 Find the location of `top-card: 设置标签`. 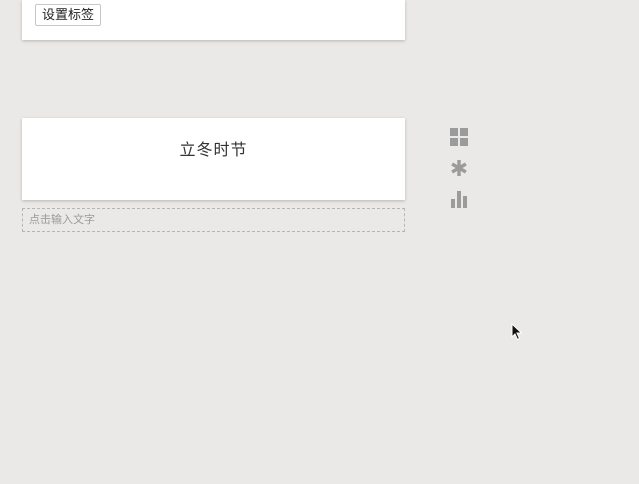

top-card: 设置标签 is located at coordinates (213, 20).